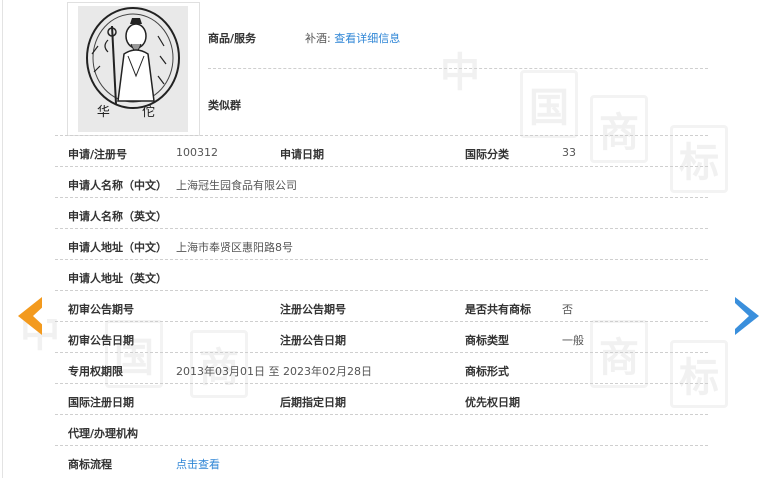 The width and height of the screenshot is (767, 478). What do you see at coordinates (274, 371) in the screenshot?
I see `exclusive-right-period-value: 2013年03月01日 至 2023年02月28日` at bounding box center [274, 371].